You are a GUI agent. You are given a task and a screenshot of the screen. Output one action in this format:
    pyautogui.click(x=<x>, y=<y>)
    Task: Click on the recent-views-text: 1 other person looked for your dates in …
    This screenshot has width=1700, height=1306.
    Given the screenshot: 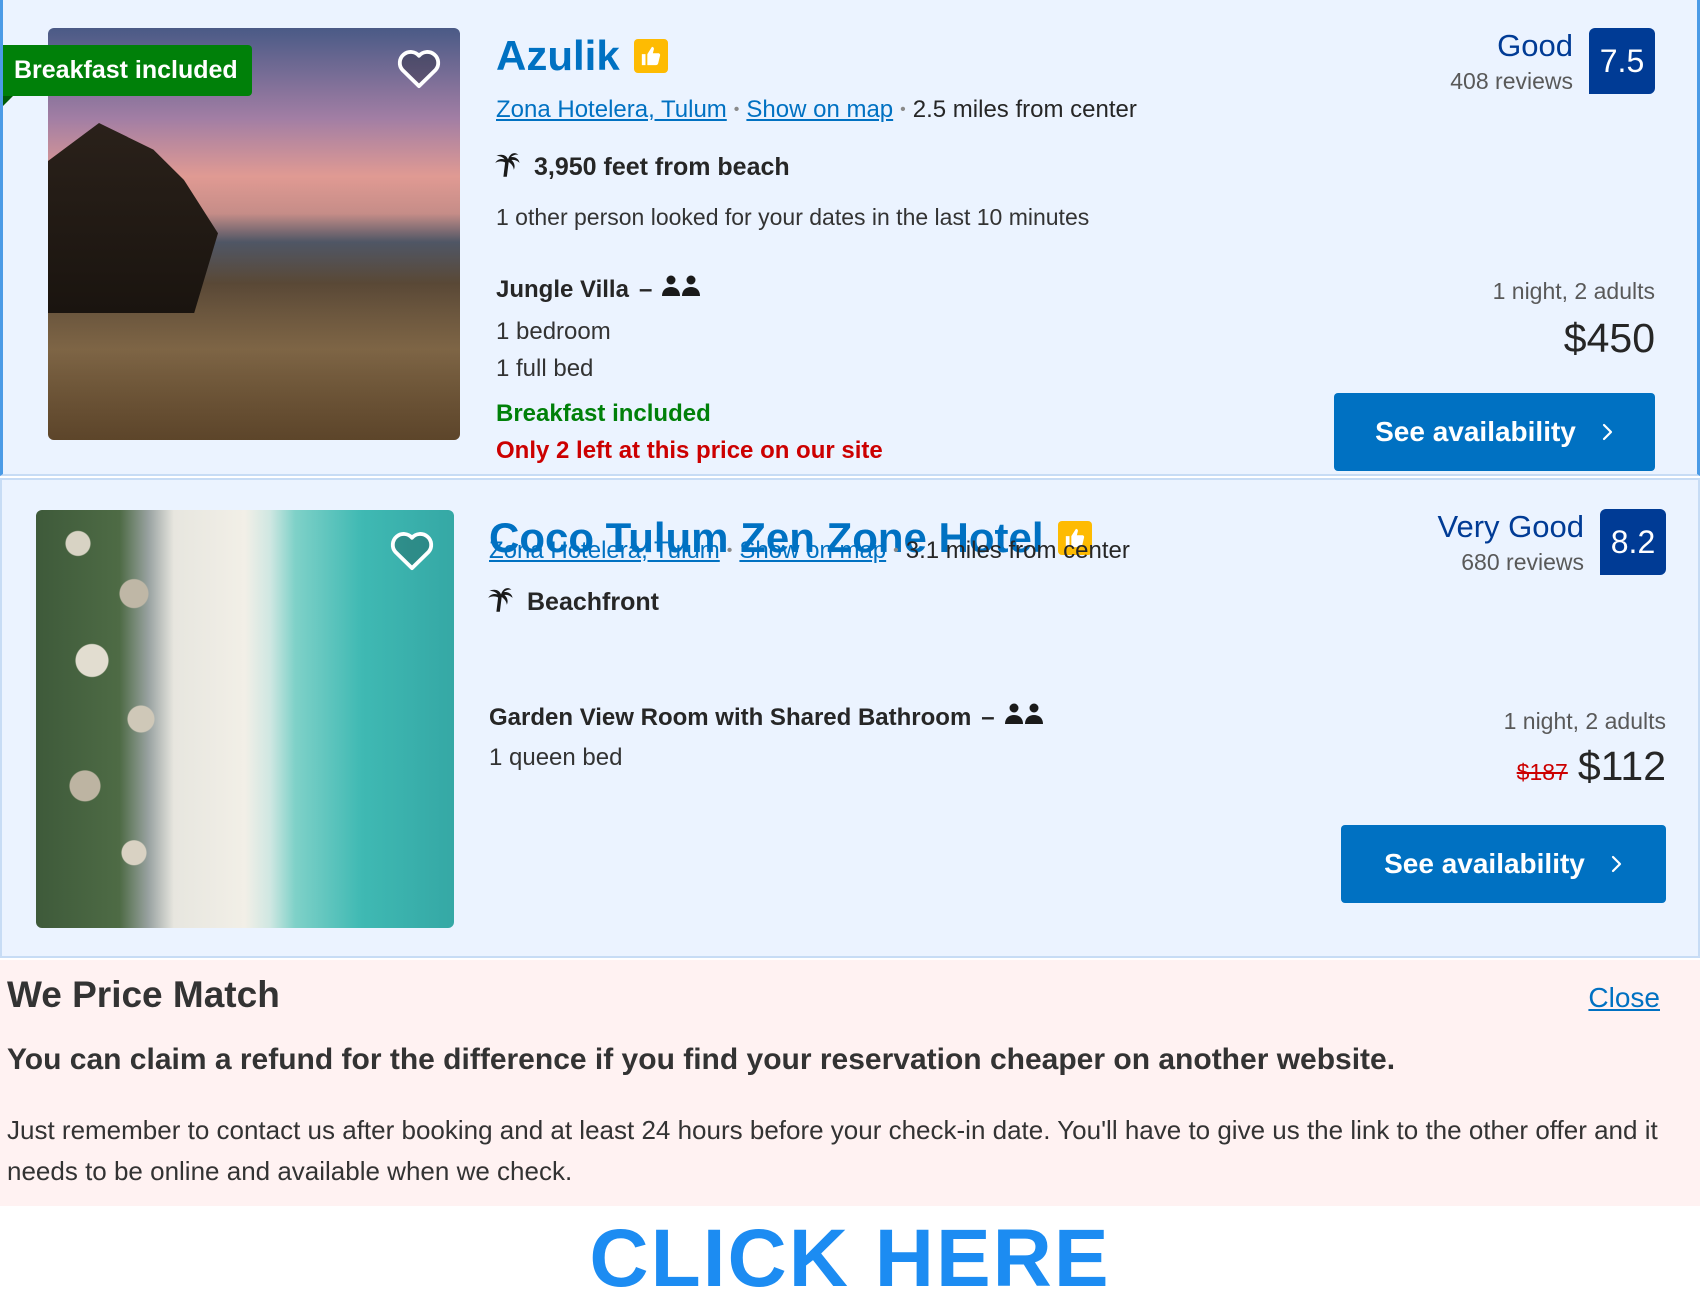 What is the action you would take?
    pyautogui.click(x=793, y=217)
    